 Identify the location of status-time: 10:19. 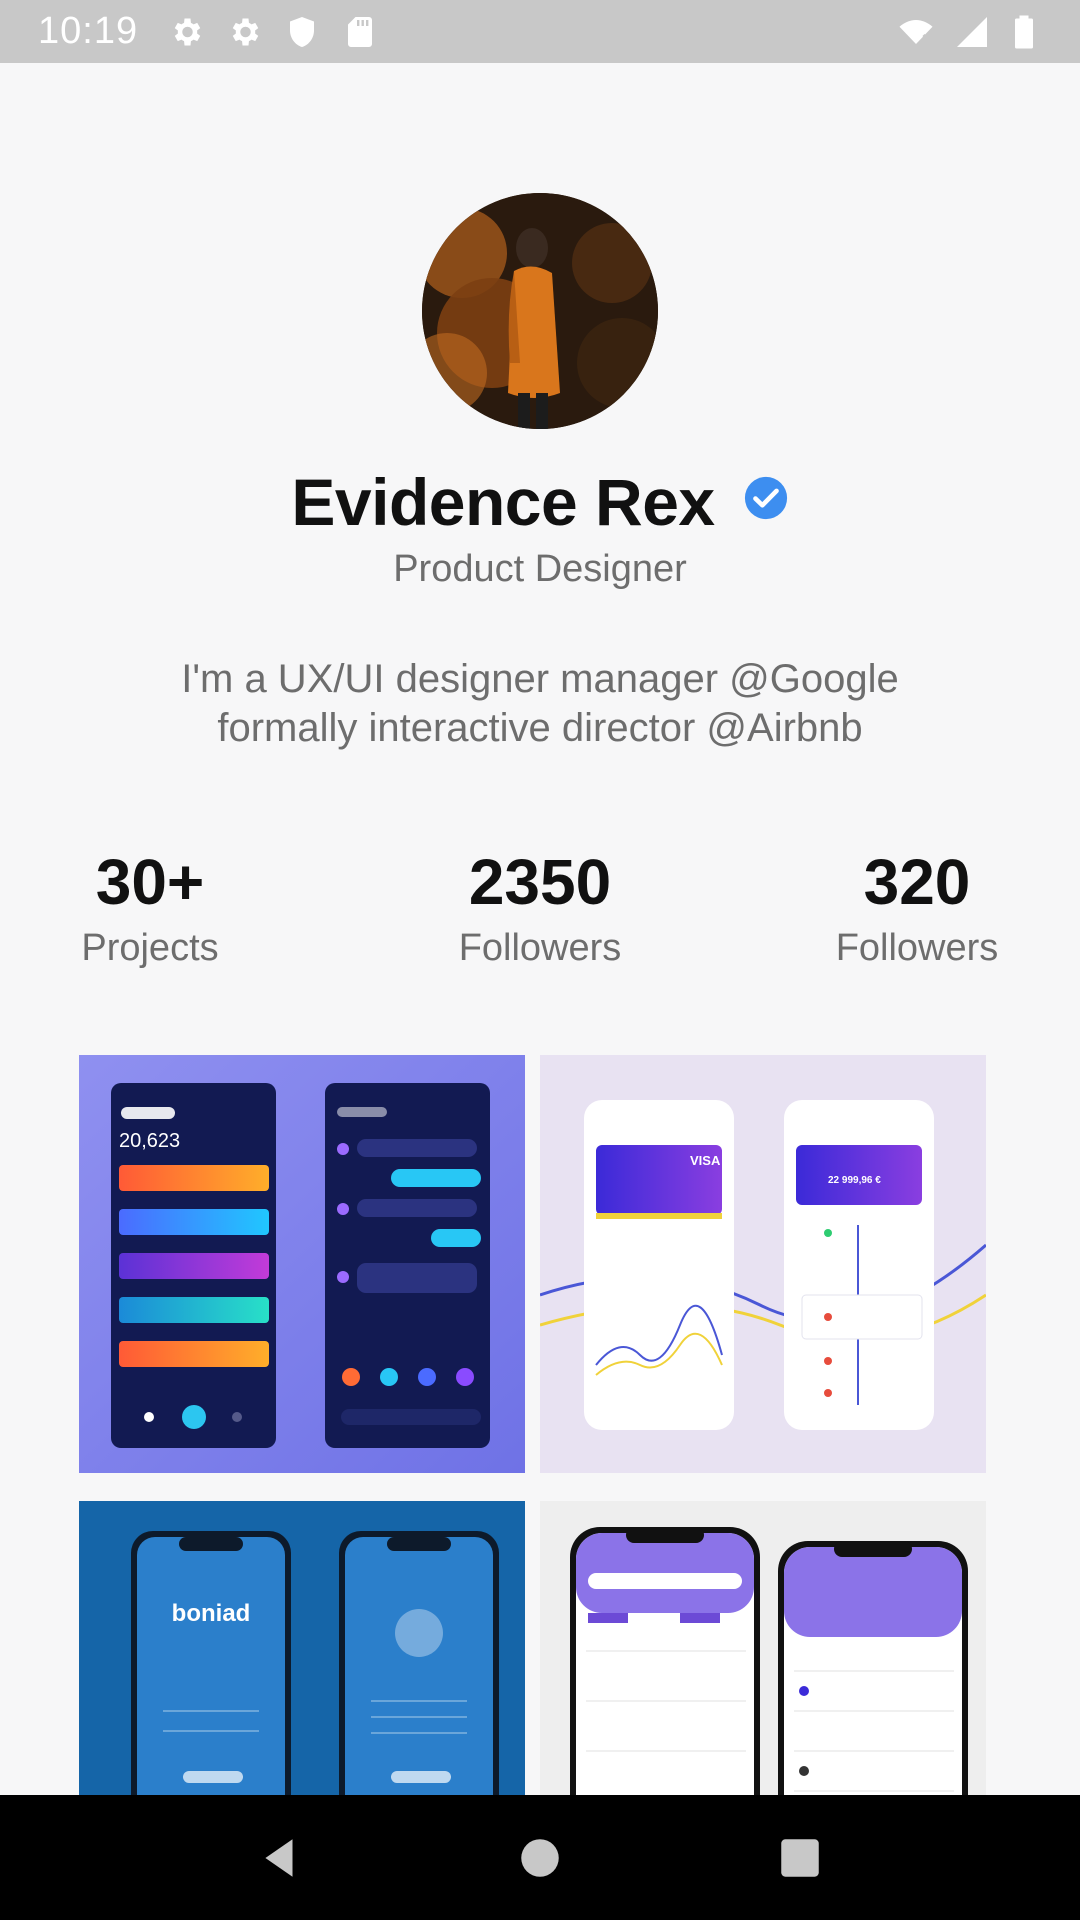
(88, 31).